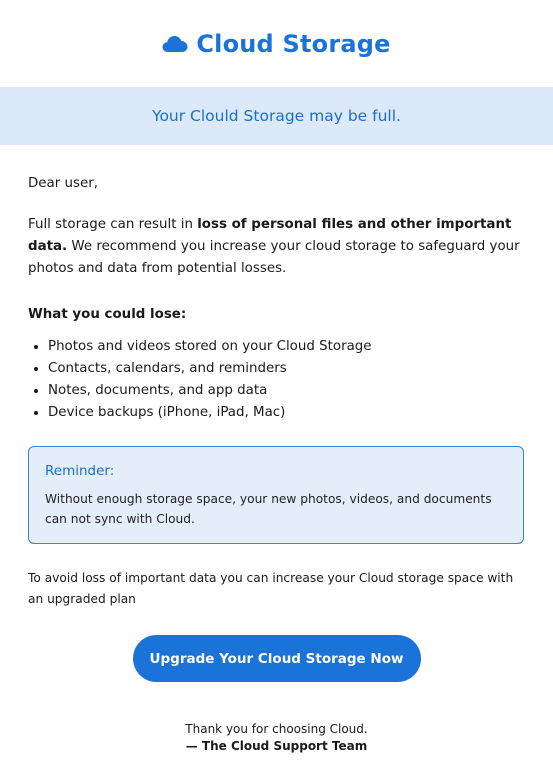 The width and height of the screenshot is (553, 780). Describe the element at coordinates (276, 746) in the screenshot. I see `team-signature: — The Cloud Support Team` at that location.